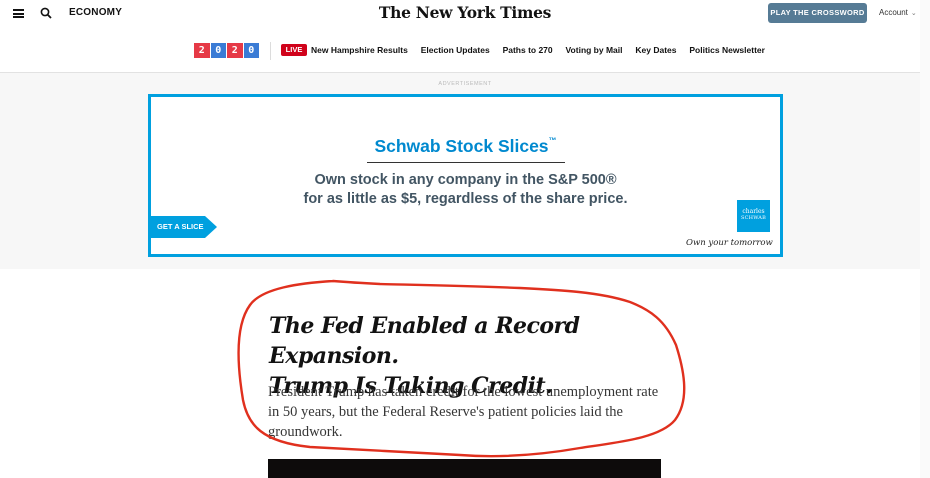 The image size is (930, 478). What do you see at coordinates (455, 50) in the screenshot?
I see `nav-link-election-updates: Election Updates` at bounding box center [455, 50].